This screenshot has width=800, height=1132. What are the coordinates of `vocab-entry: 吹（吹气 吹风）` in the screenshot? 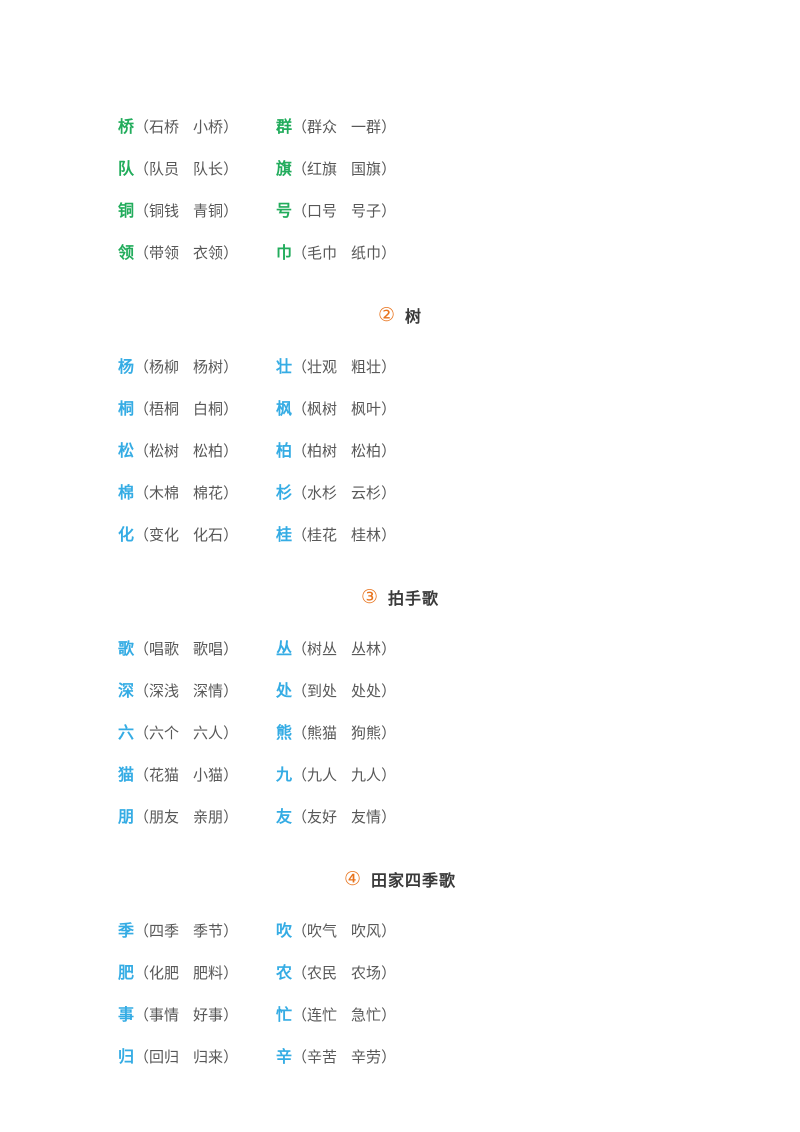 It's located at (366, 929).